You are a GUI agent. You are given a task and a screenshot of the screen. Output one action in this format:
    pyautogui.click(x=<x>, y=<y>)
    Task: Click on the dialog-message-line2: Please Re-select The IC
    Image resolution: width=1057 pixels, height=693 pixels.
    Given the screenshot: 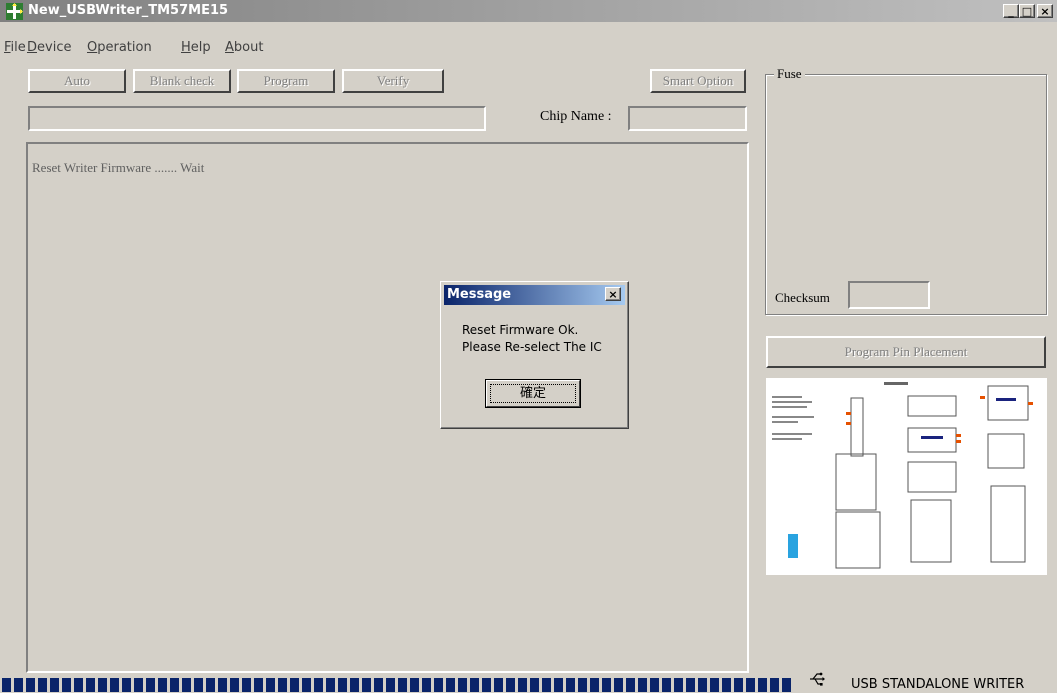 What is the action you would take?
    pyautogui.click(x=532, y=347)
    